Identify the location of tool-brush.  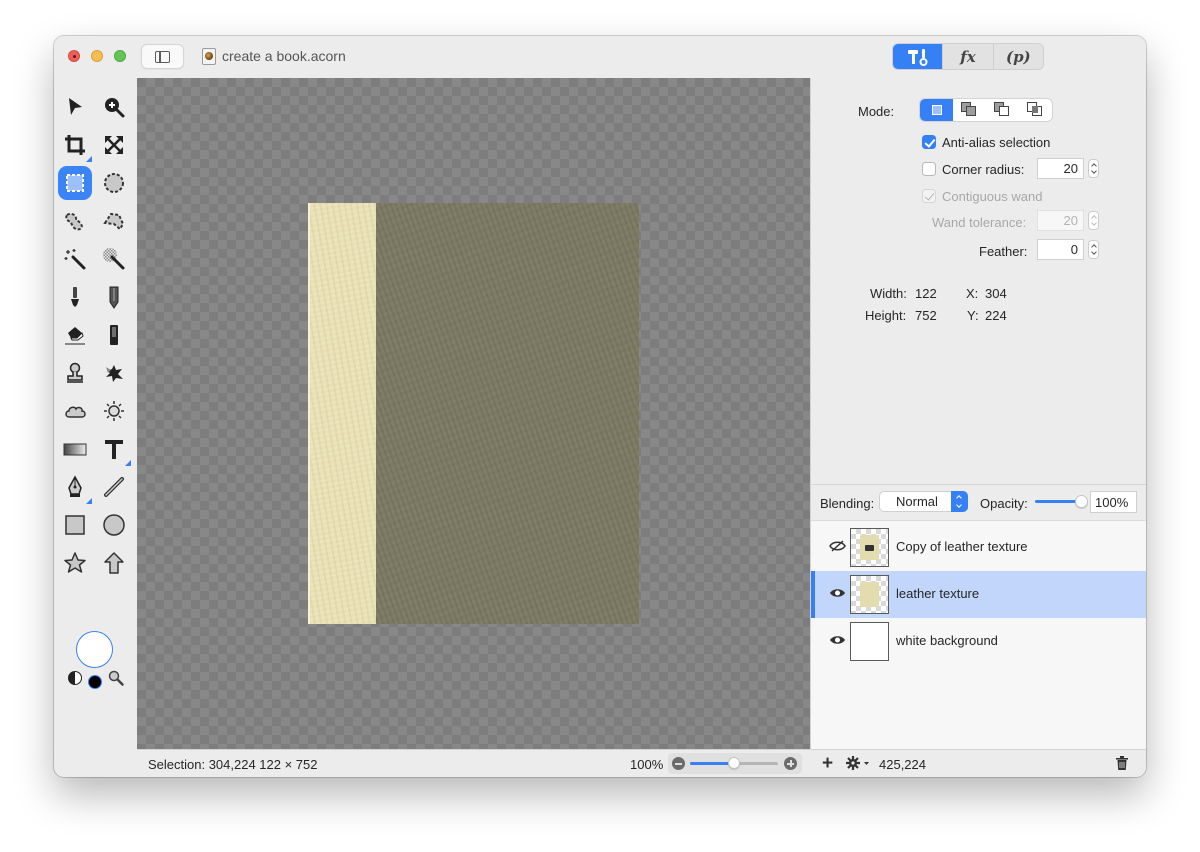
(75, 297).